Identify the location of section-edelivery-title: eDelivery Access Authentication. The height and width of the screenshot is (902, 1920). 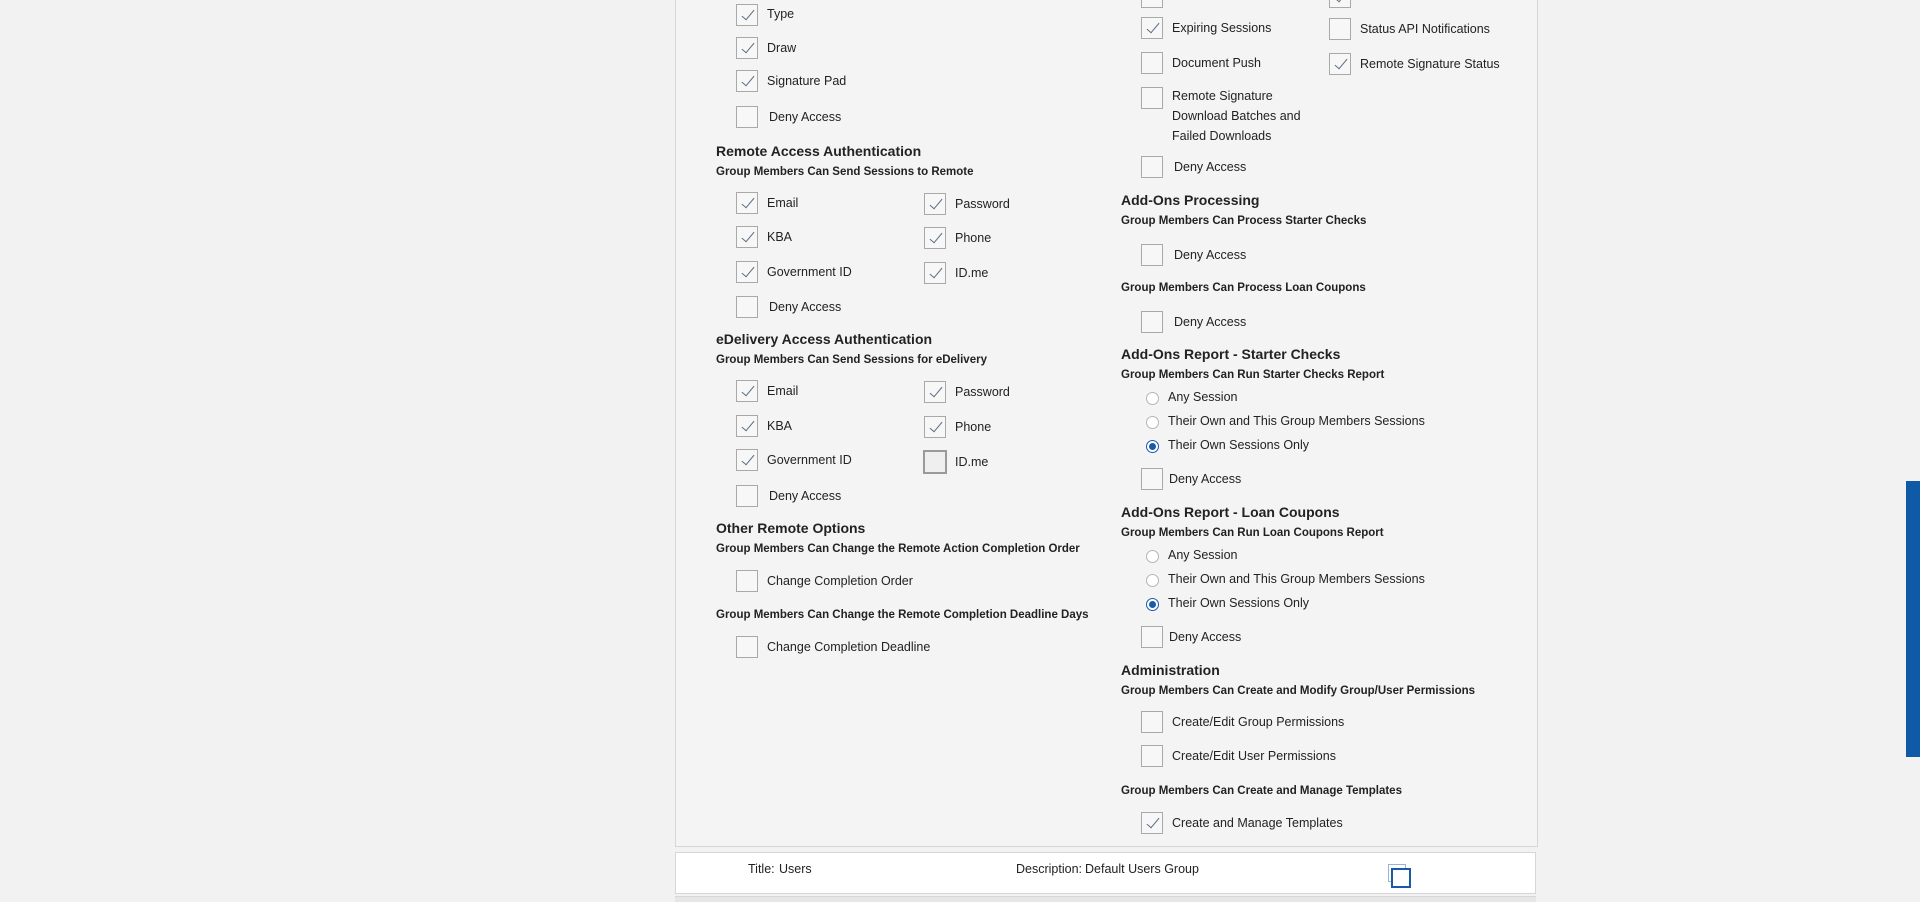
(824, 339).